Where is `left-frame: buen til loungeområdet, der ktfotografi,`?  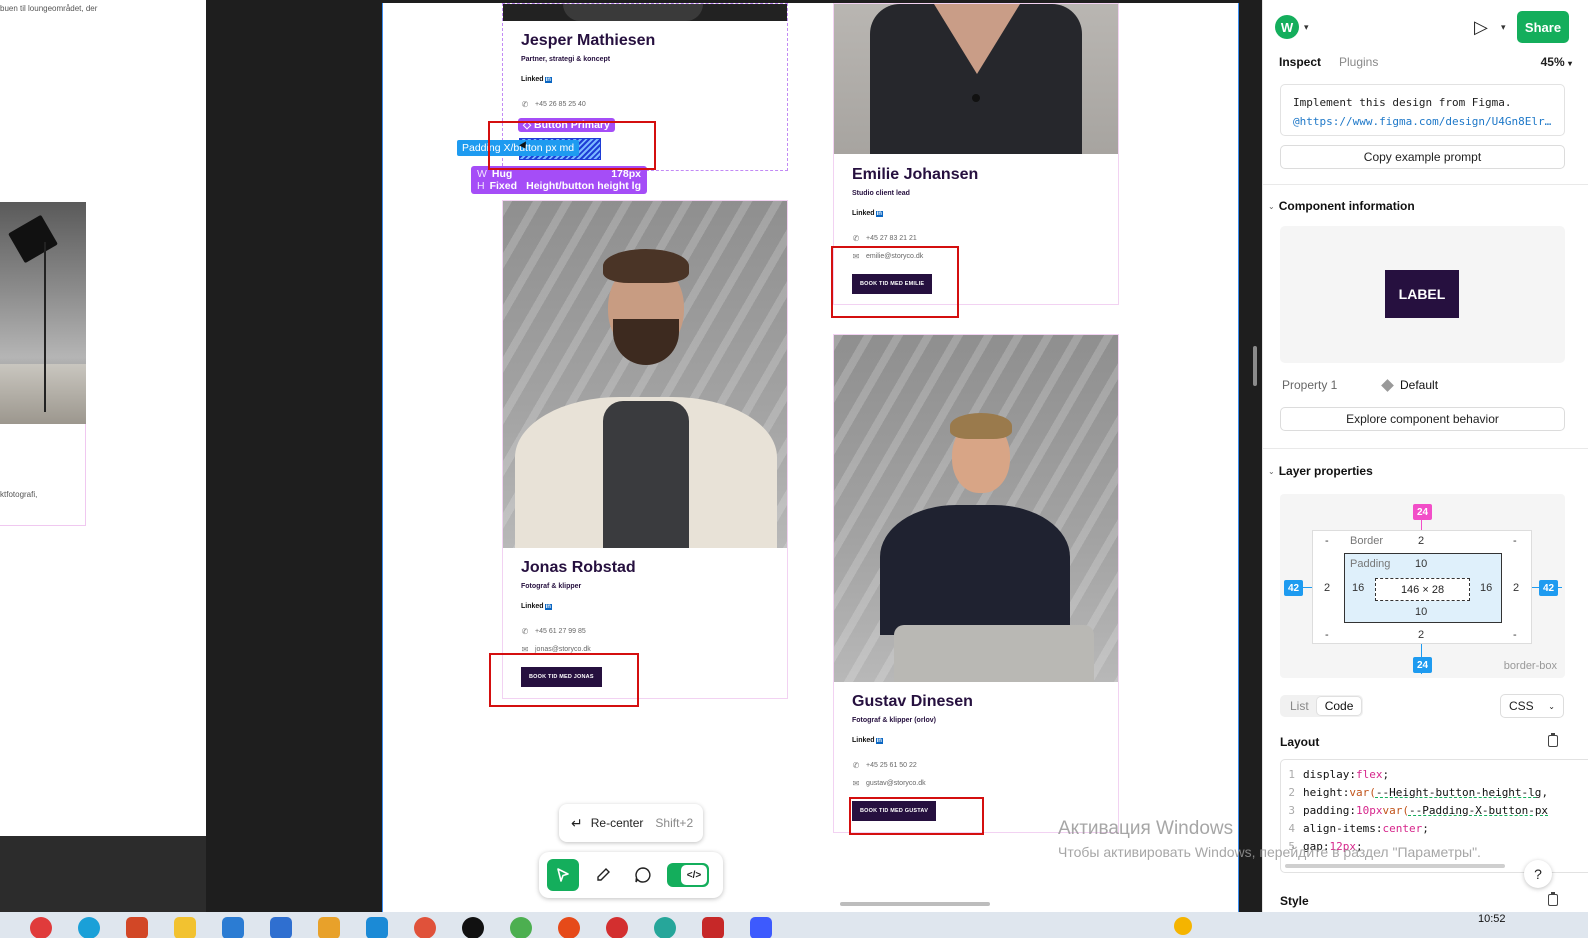 left-frame: buen til loungeområdet, der ktfotografi, is located at coordinates (103, 418).